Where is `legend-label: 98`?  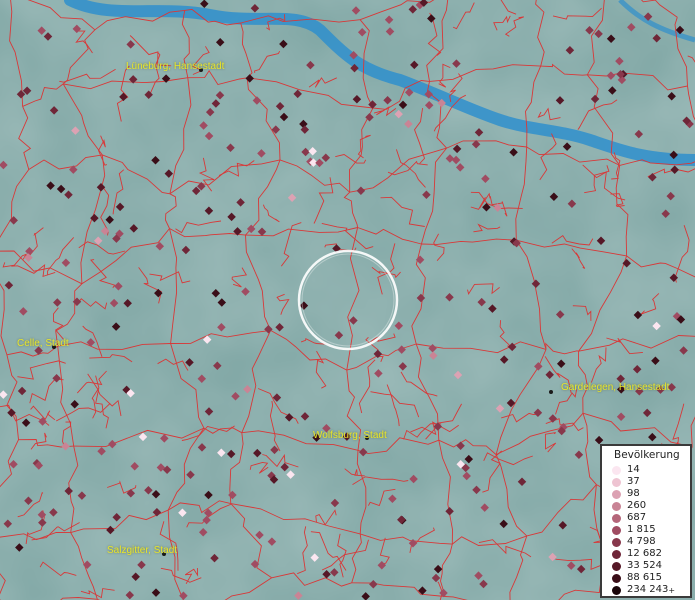
legend-label: 98 is located at coordinates (633, 493).